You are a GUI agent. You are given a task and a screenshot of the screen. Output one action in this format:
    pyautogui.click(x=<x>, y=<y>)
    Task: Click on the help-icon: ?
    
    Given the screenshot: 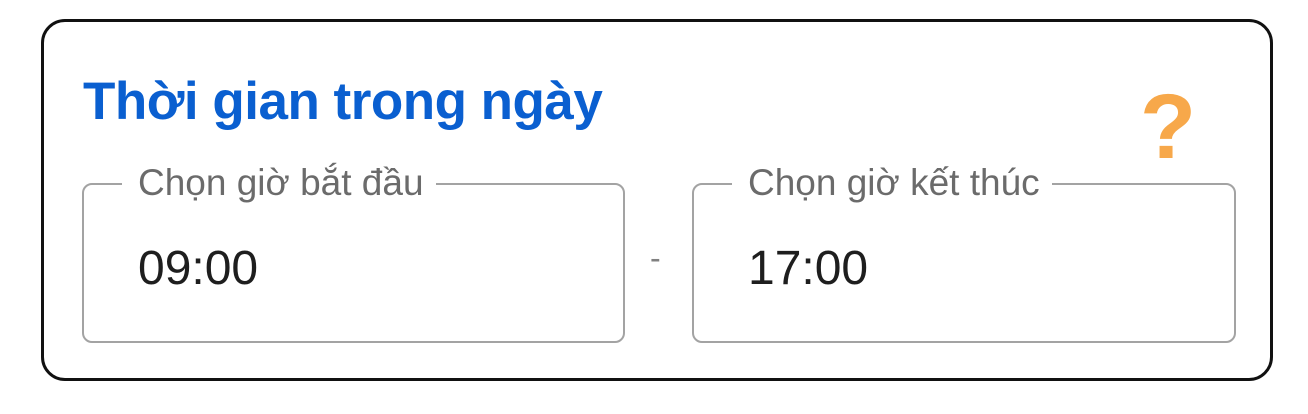 What is the action you would take?
    pyautogui.click(x=1168, y=127)
    